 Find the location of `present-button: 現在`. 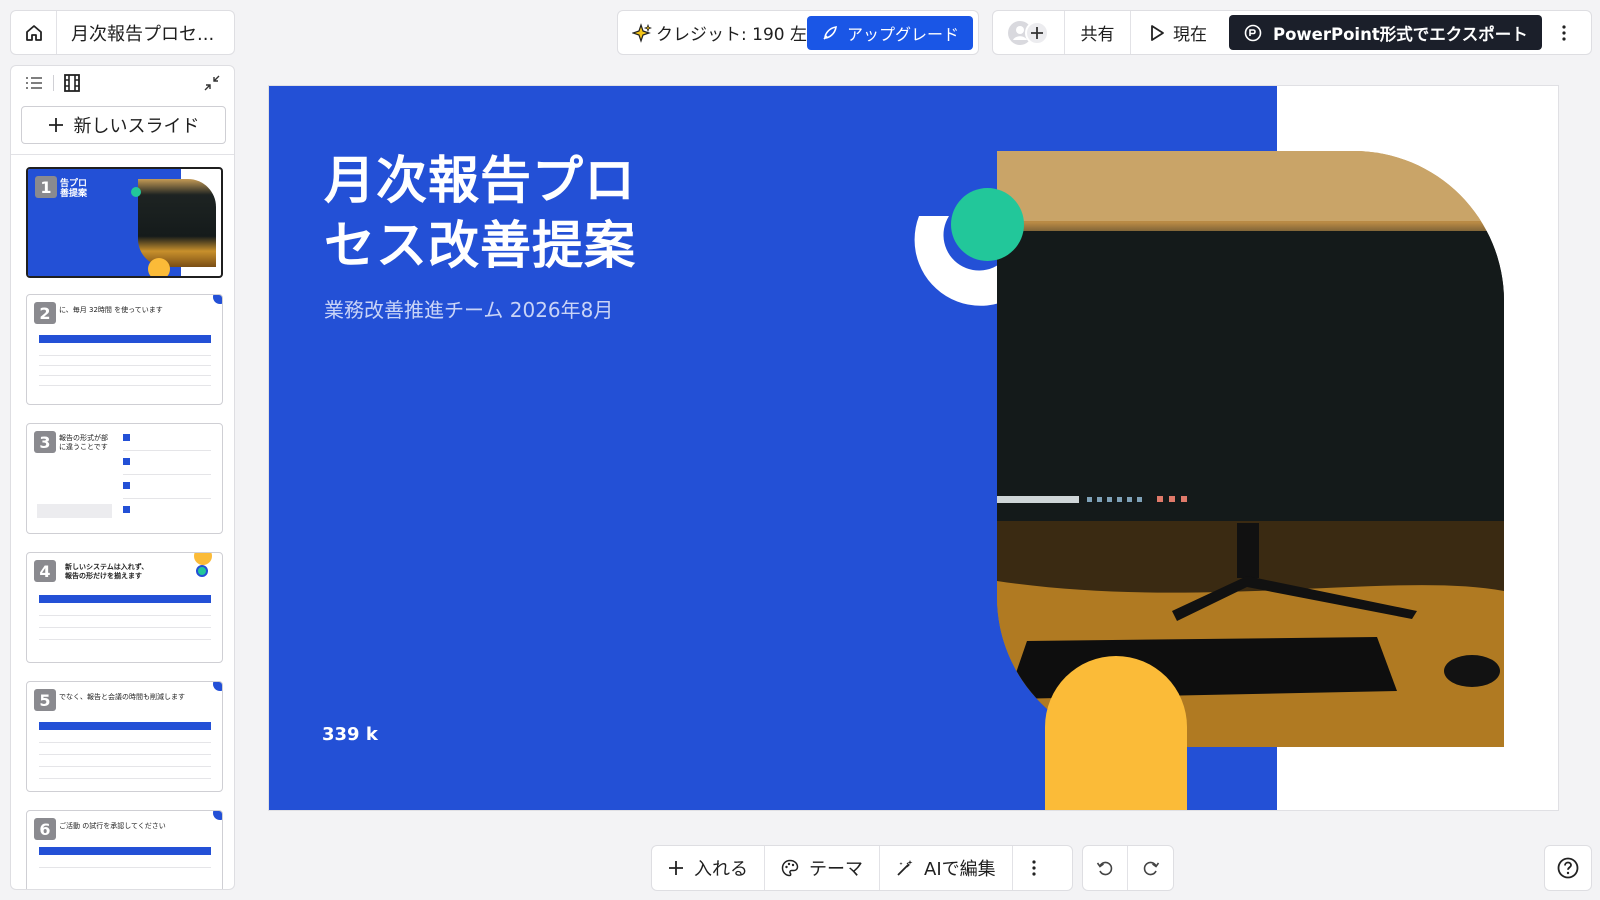

present-button: 現在 is located at coordinates (1178, 32).